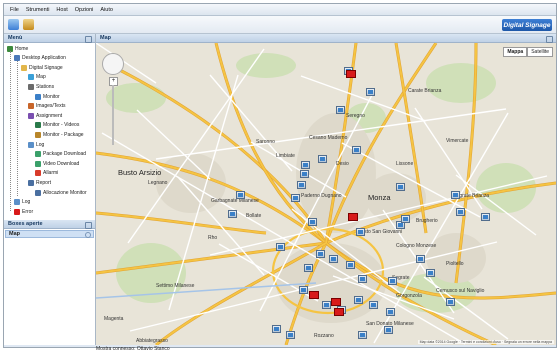  Describe the element at coordinates (113, 115) in the screenshot. I see `zoom-slider` at that location.